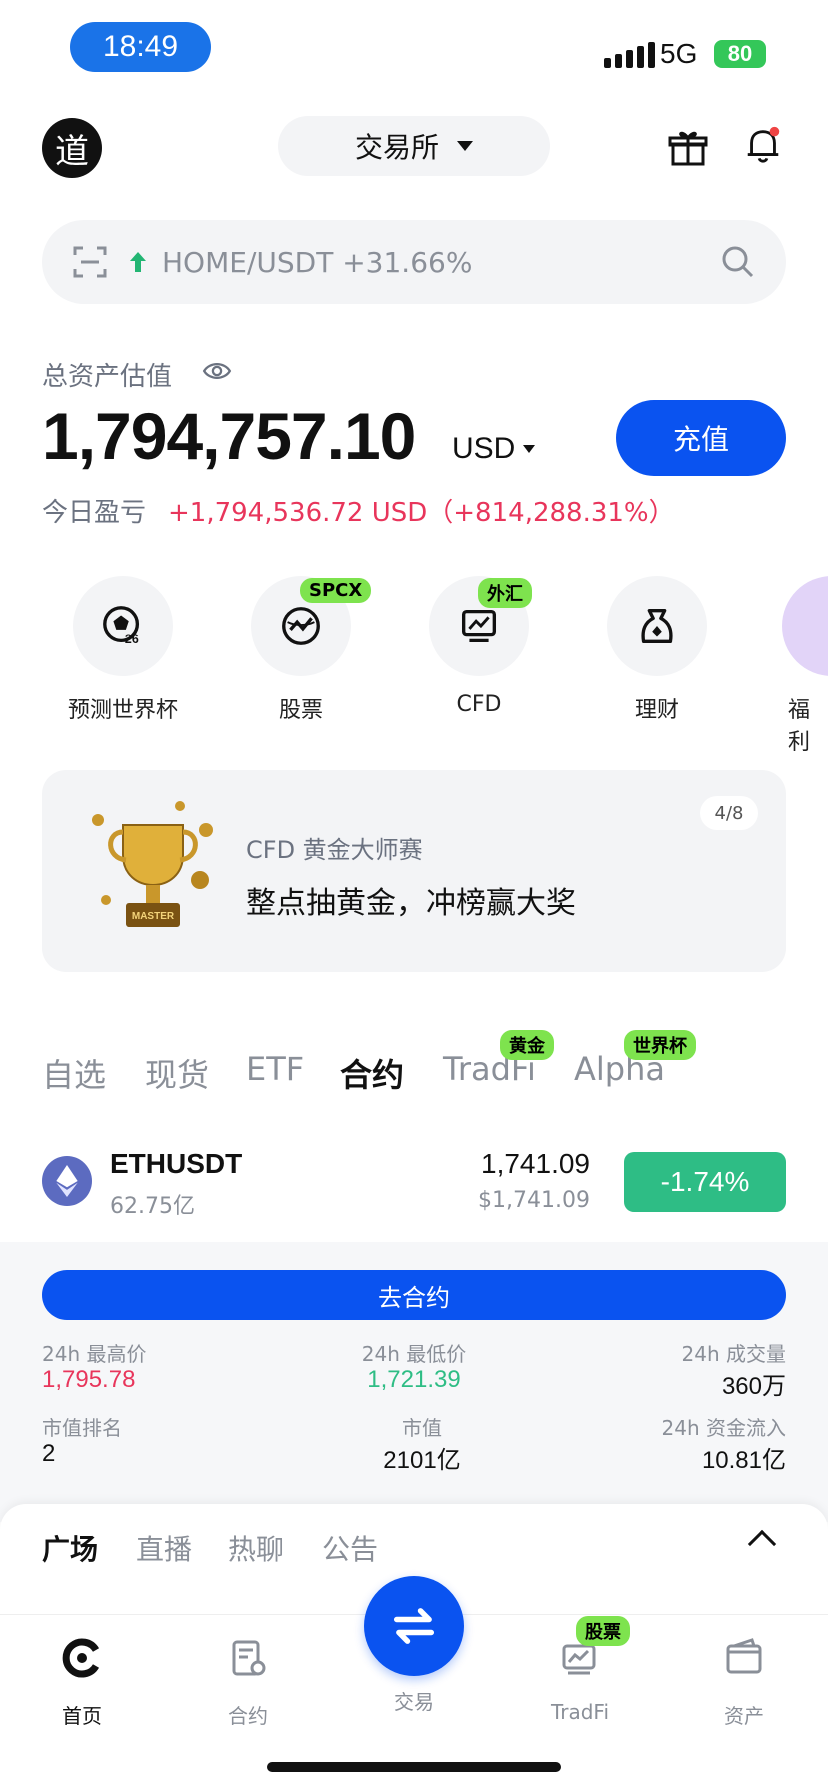  I want to click on tab-favorites: 自选, so click(74, 1073).